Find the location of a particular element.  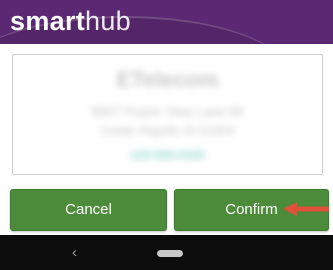

logo-text-smart: smart is located at coordinates (48, 21).